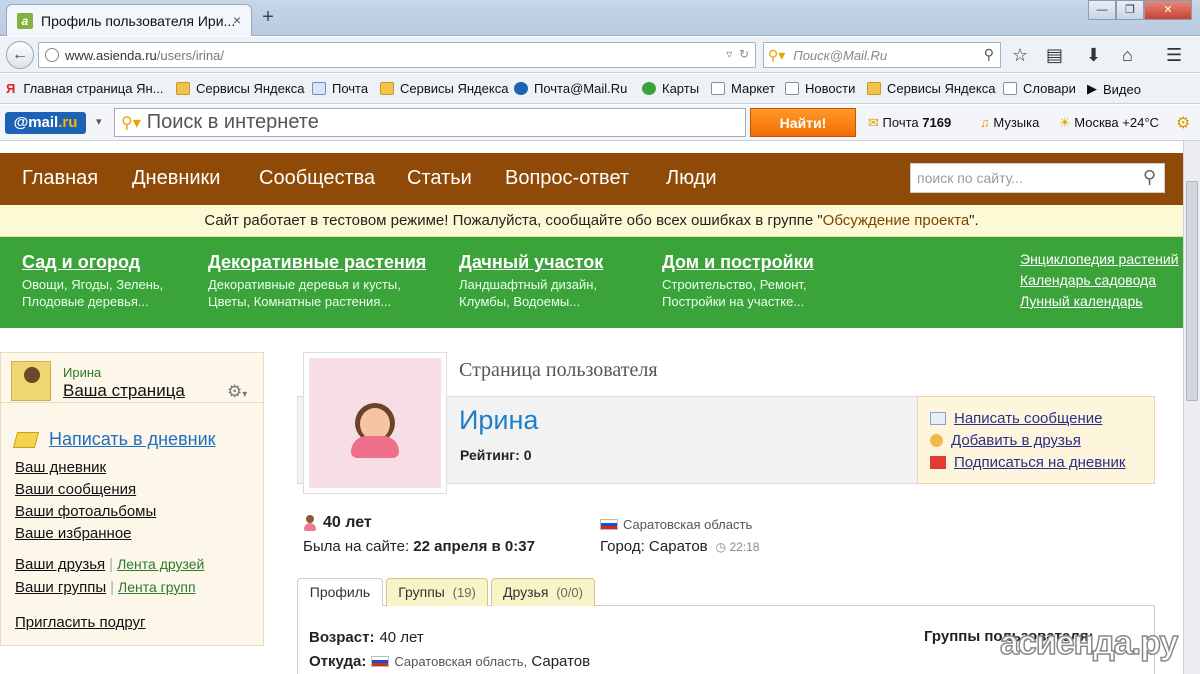 Image resolution: width=1200 pixels, height=674 pixels. Describe the element at coordinates (20, 55) in the screenshot. I see `back-button: ←` at that location.